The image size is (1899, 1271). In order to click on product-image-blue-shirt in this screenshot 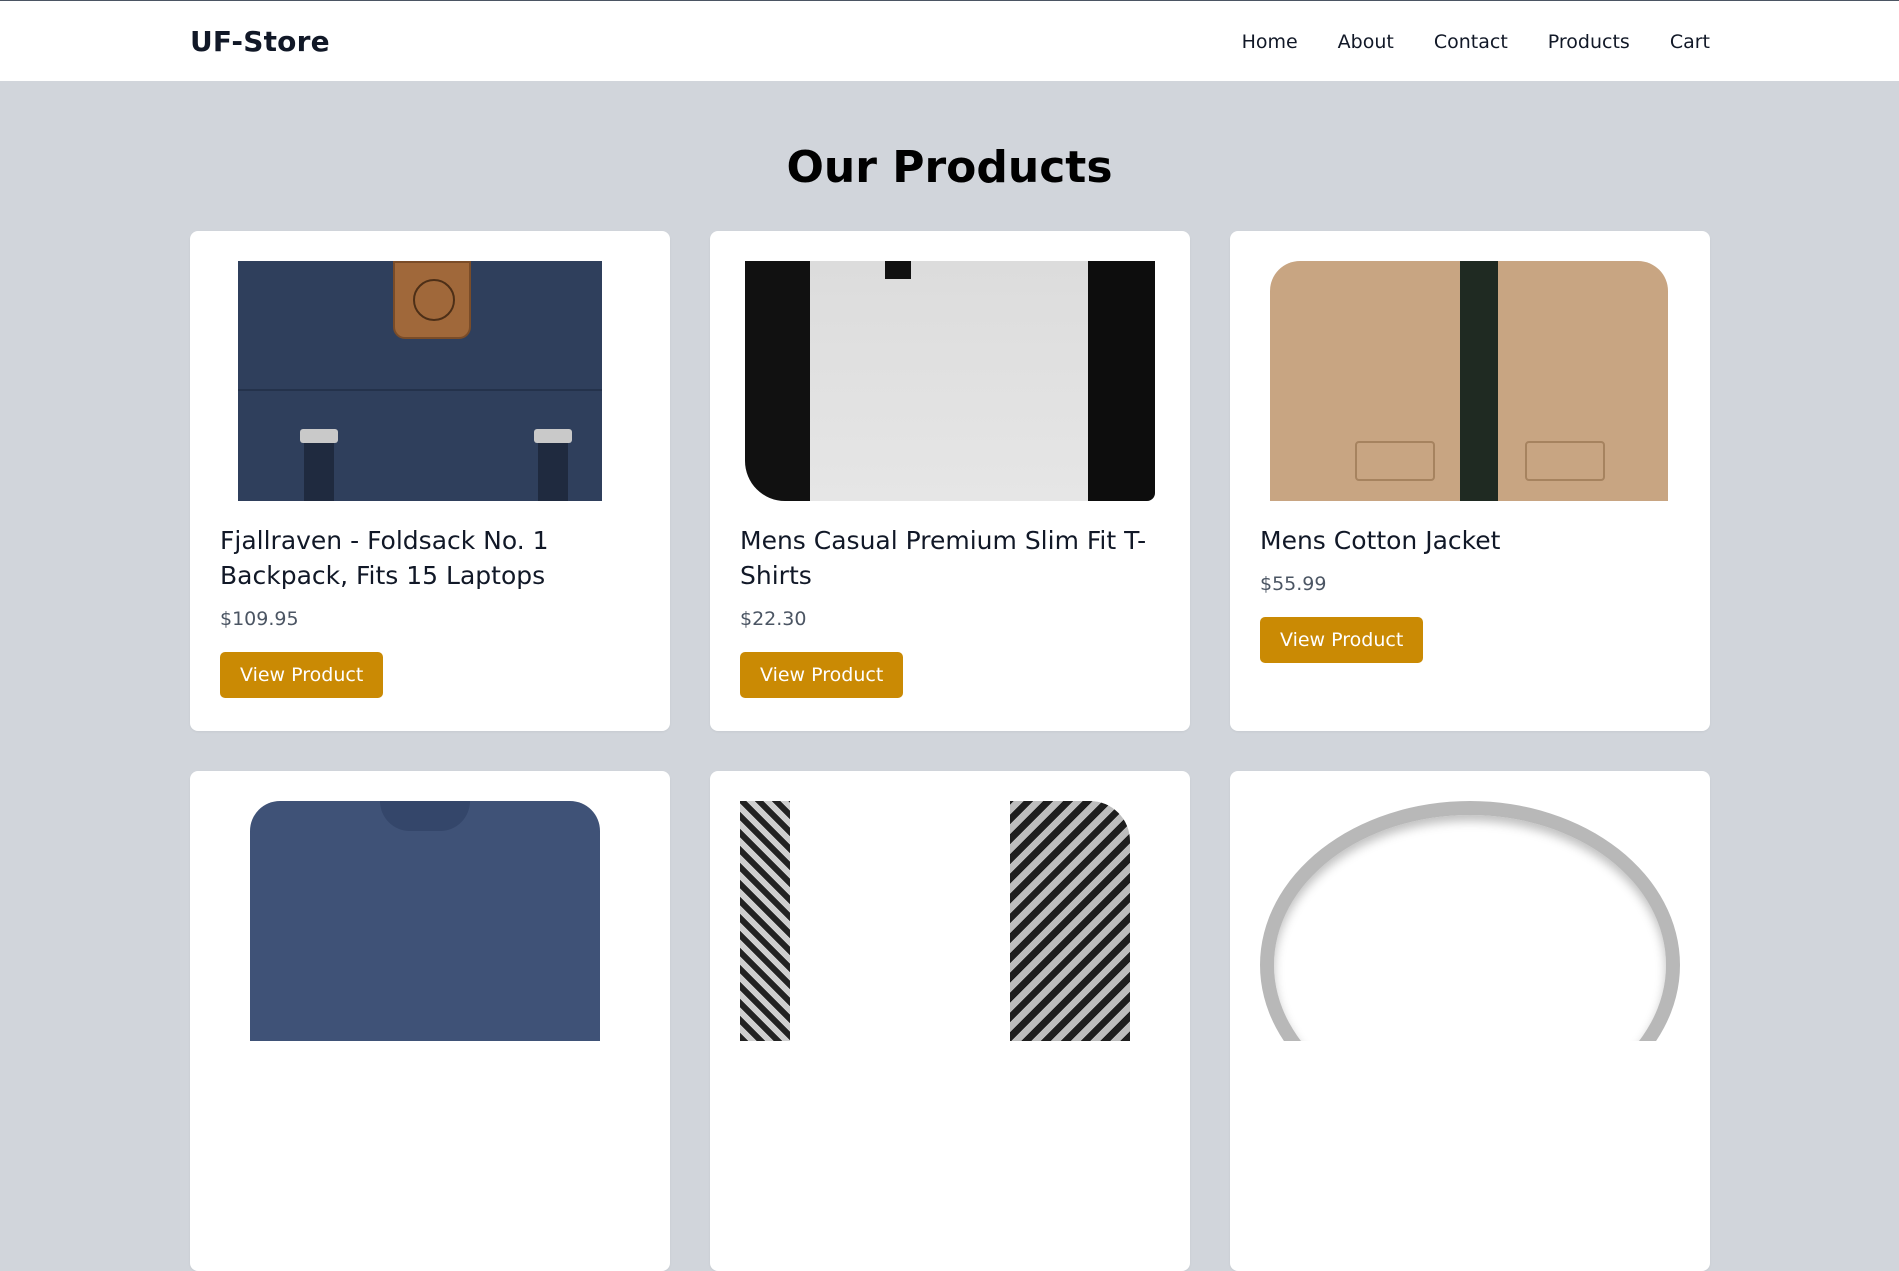, I will do `click(430, 921)`.